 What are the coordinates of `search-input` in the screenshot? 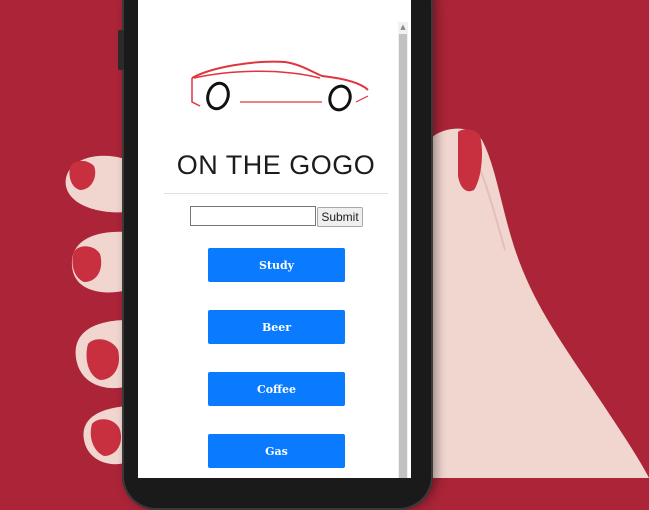 It's located at (253, 216).